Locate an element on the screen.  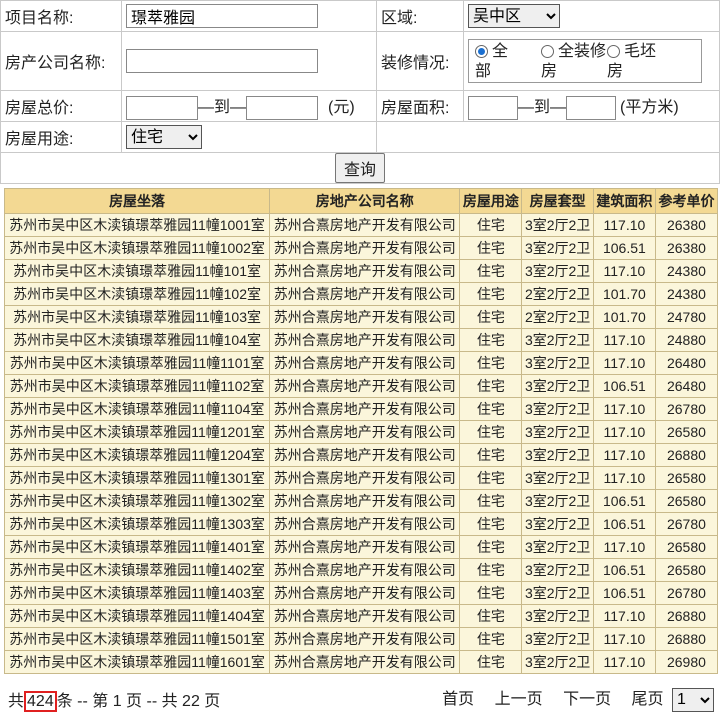
first-page-link: 首页 is located at coordinates (458, 699).